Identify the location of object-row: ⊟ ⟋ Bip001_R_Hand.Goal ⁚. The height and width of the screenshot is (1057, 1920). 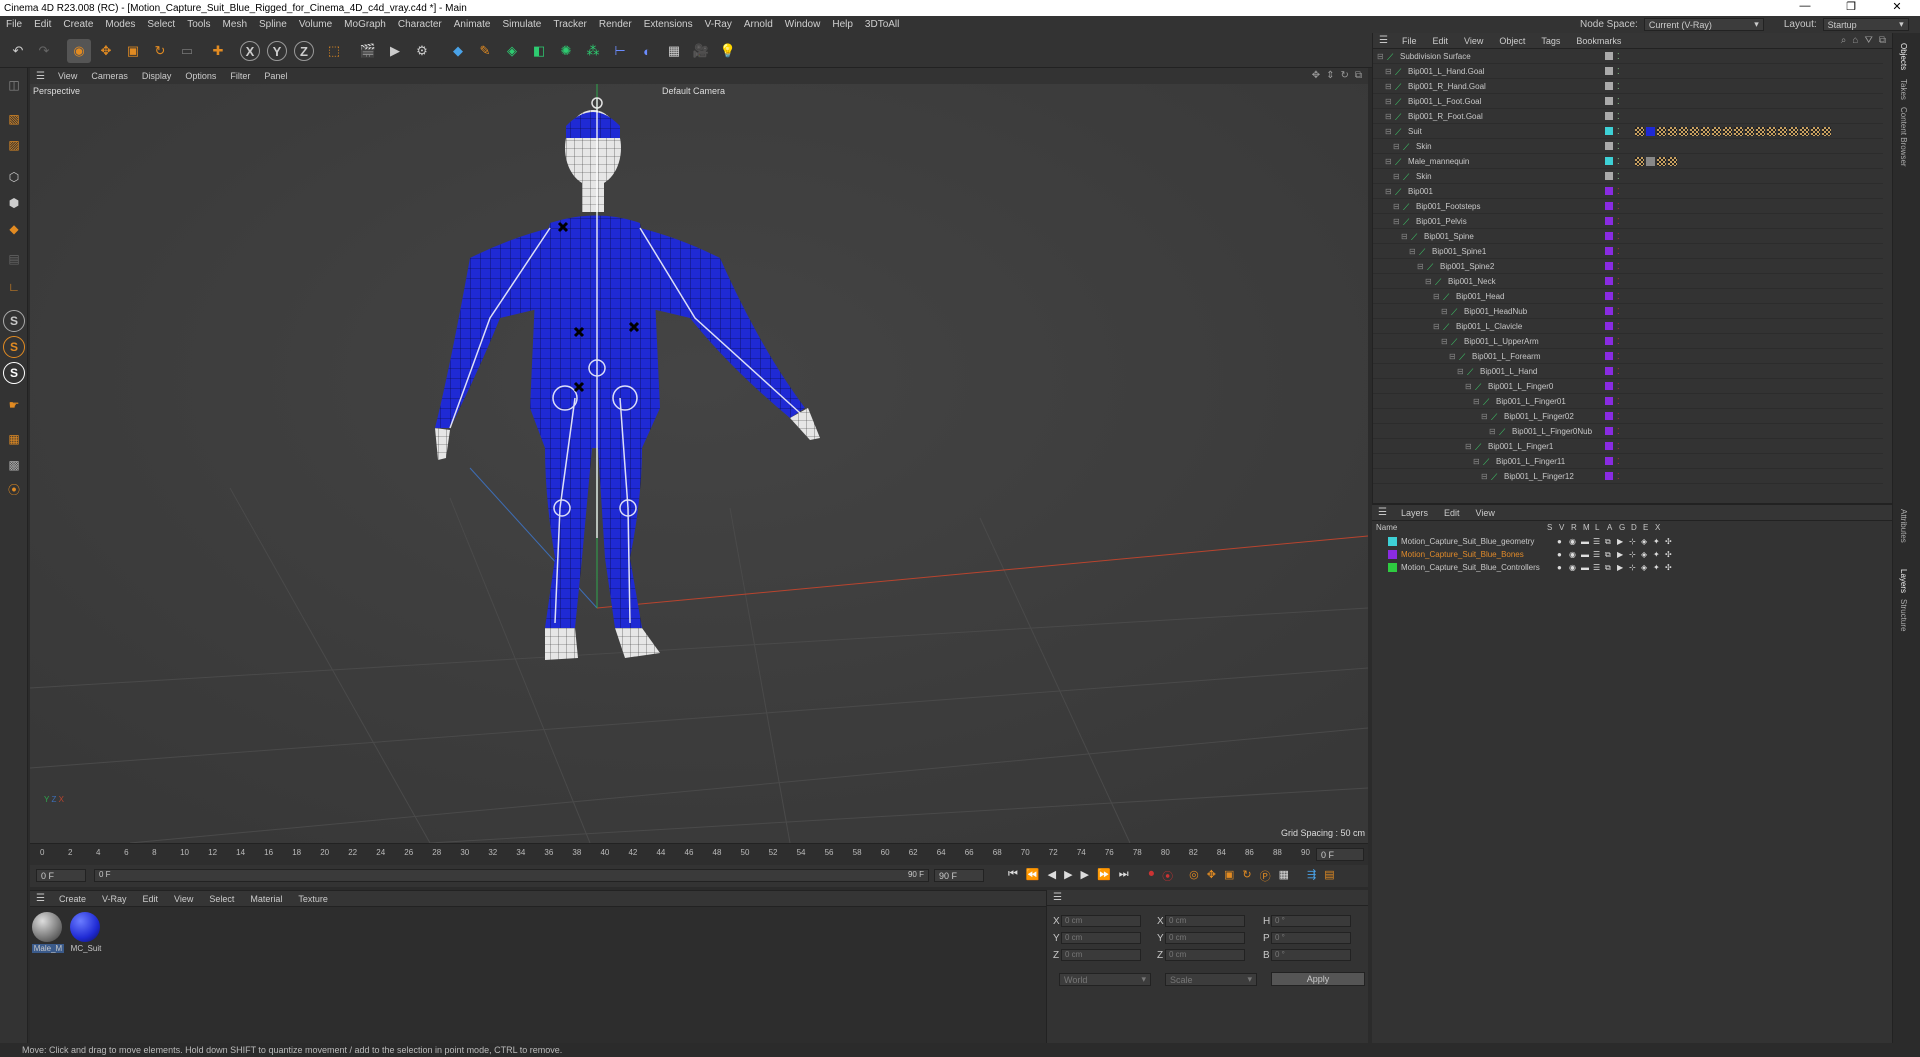
(1628, 86).